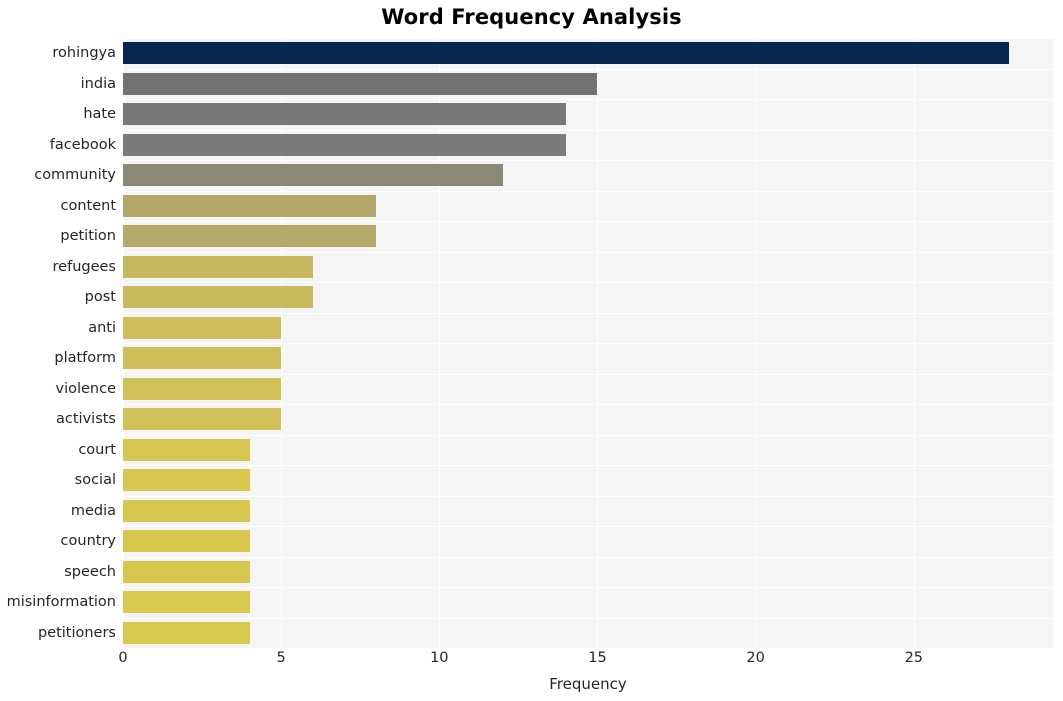  I want to click on y-axis-tick-label: petitioners, so click(76, 632).